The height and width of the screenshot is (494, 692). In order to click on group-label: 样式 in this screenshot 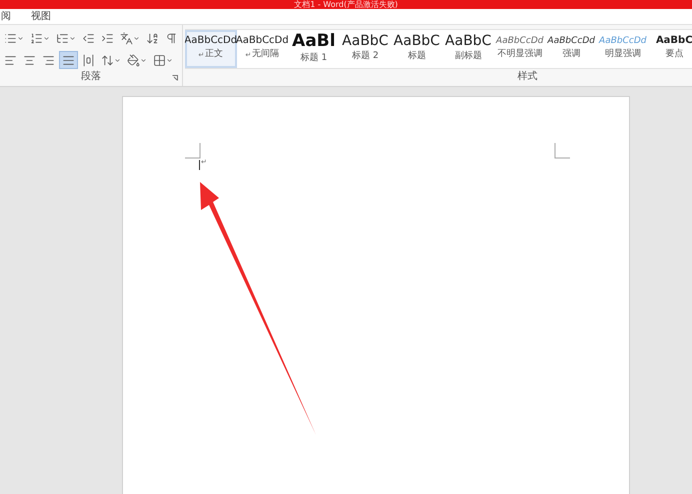, I will do `click(528, 77)`.